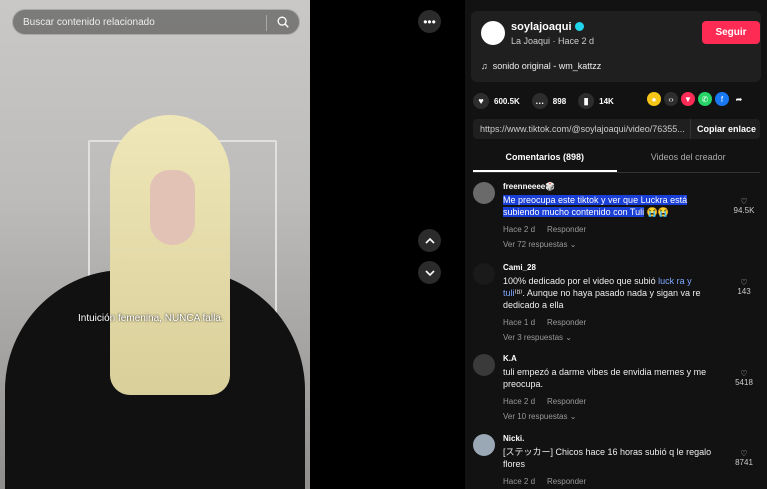 The height and width of the screenshot is (489, 767). I want to click on more-options-button: •••, so click(429, 21).